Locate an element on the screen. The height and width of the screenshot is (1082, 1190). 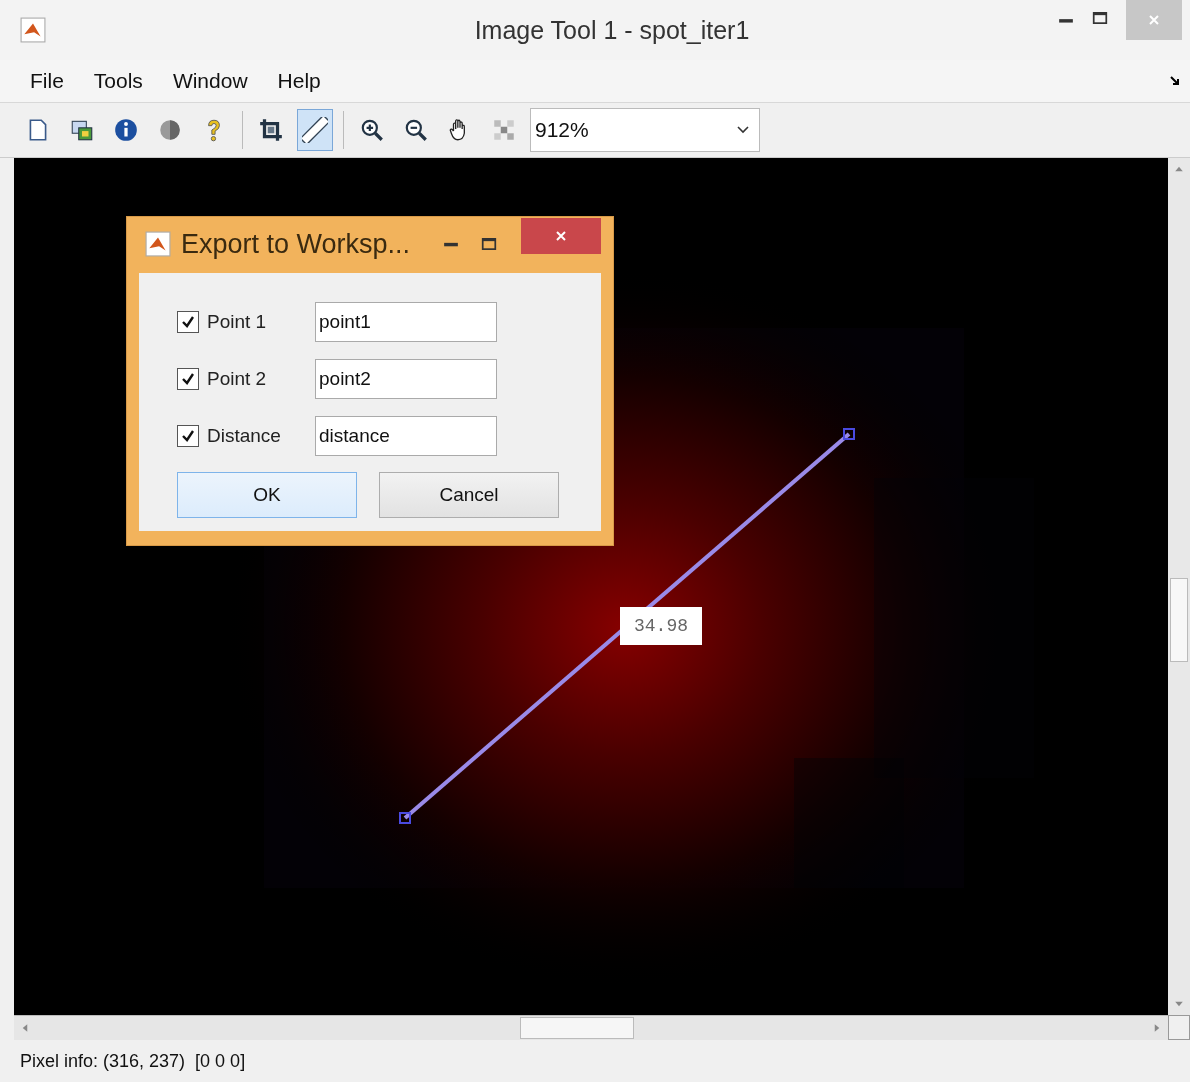
zoom-in-icon is located at coordinates (372, 130).